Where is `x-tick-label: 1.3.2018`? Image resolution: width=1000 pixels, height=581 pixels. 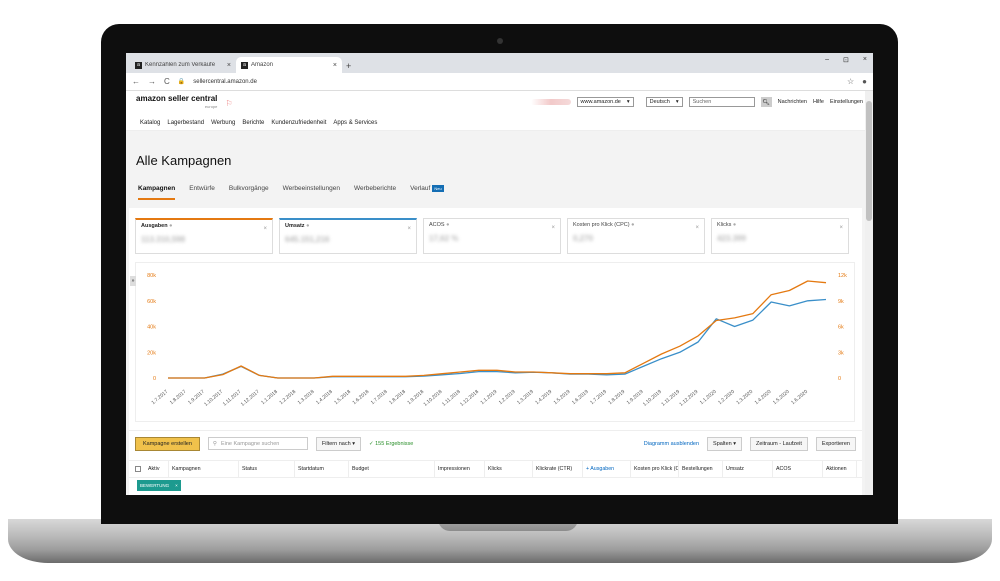 x-tick-label: 1.3.2018 is located at coordinates (306, 397).